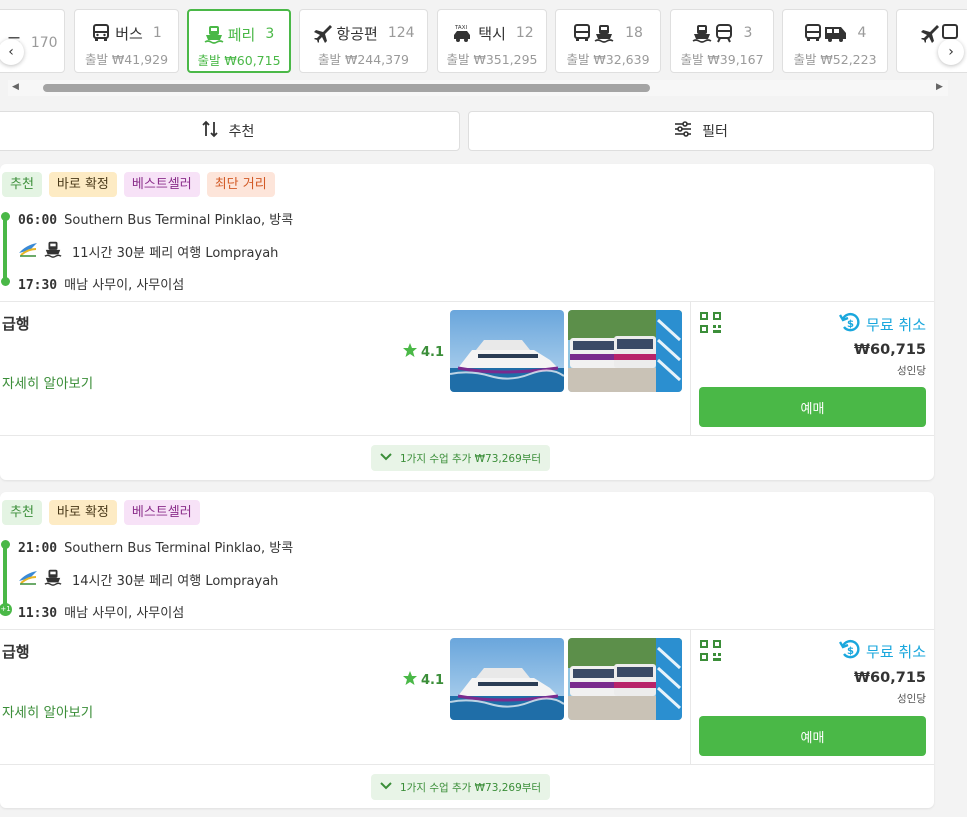 This screenshot has height=817, width=967. I want to click on tab-bus-ferry: 18 출발 ₩32,639, so click(608, 41).